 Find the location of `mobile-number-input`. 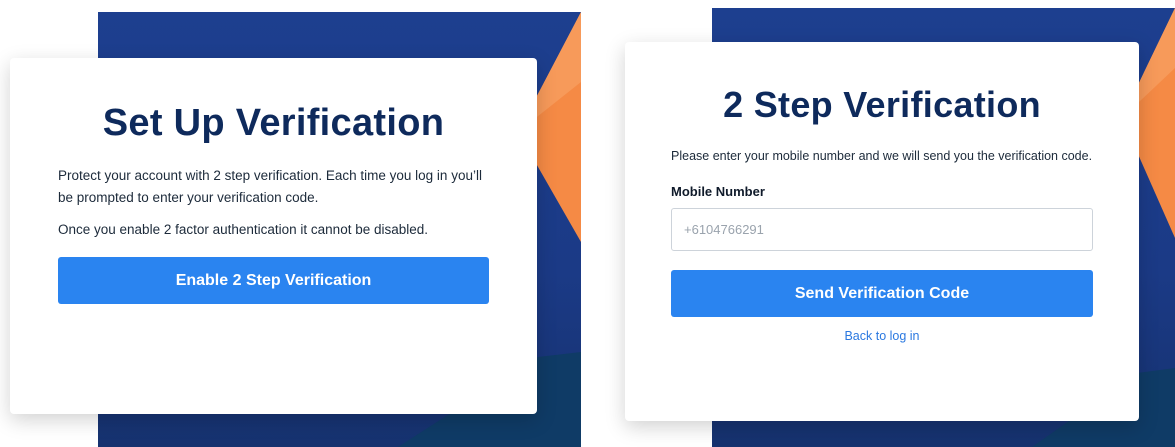

mobile-number-input is located at coordinates (882, 229).